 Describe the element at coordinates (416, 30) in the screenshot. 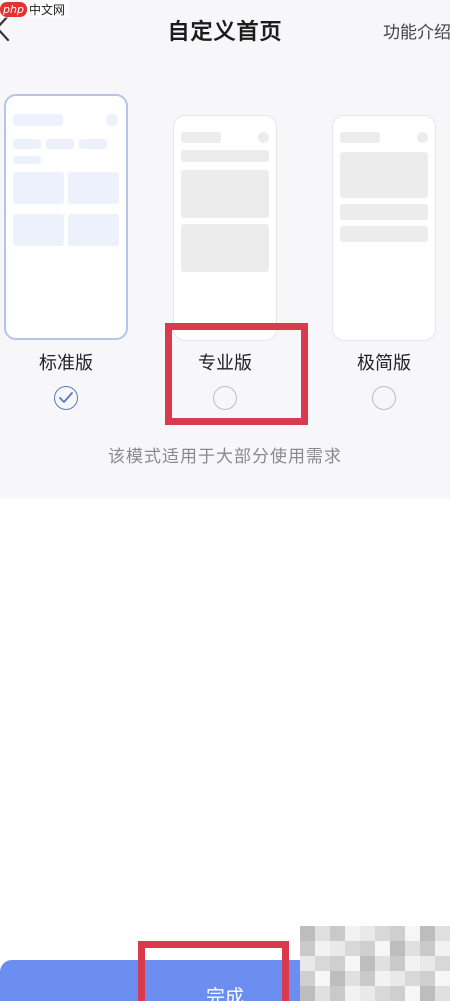

I see `features-link: 功能介绍` at that location.